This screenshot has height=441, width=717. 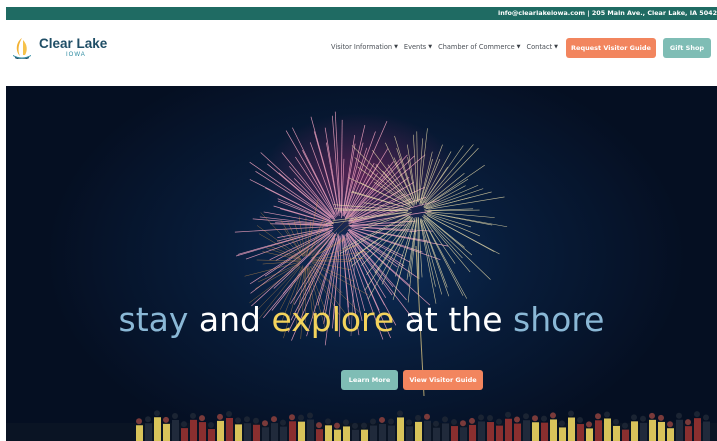 I want to click on nav-item-visitor-information: Visitor Information ▼, so click(x=364, y=47).